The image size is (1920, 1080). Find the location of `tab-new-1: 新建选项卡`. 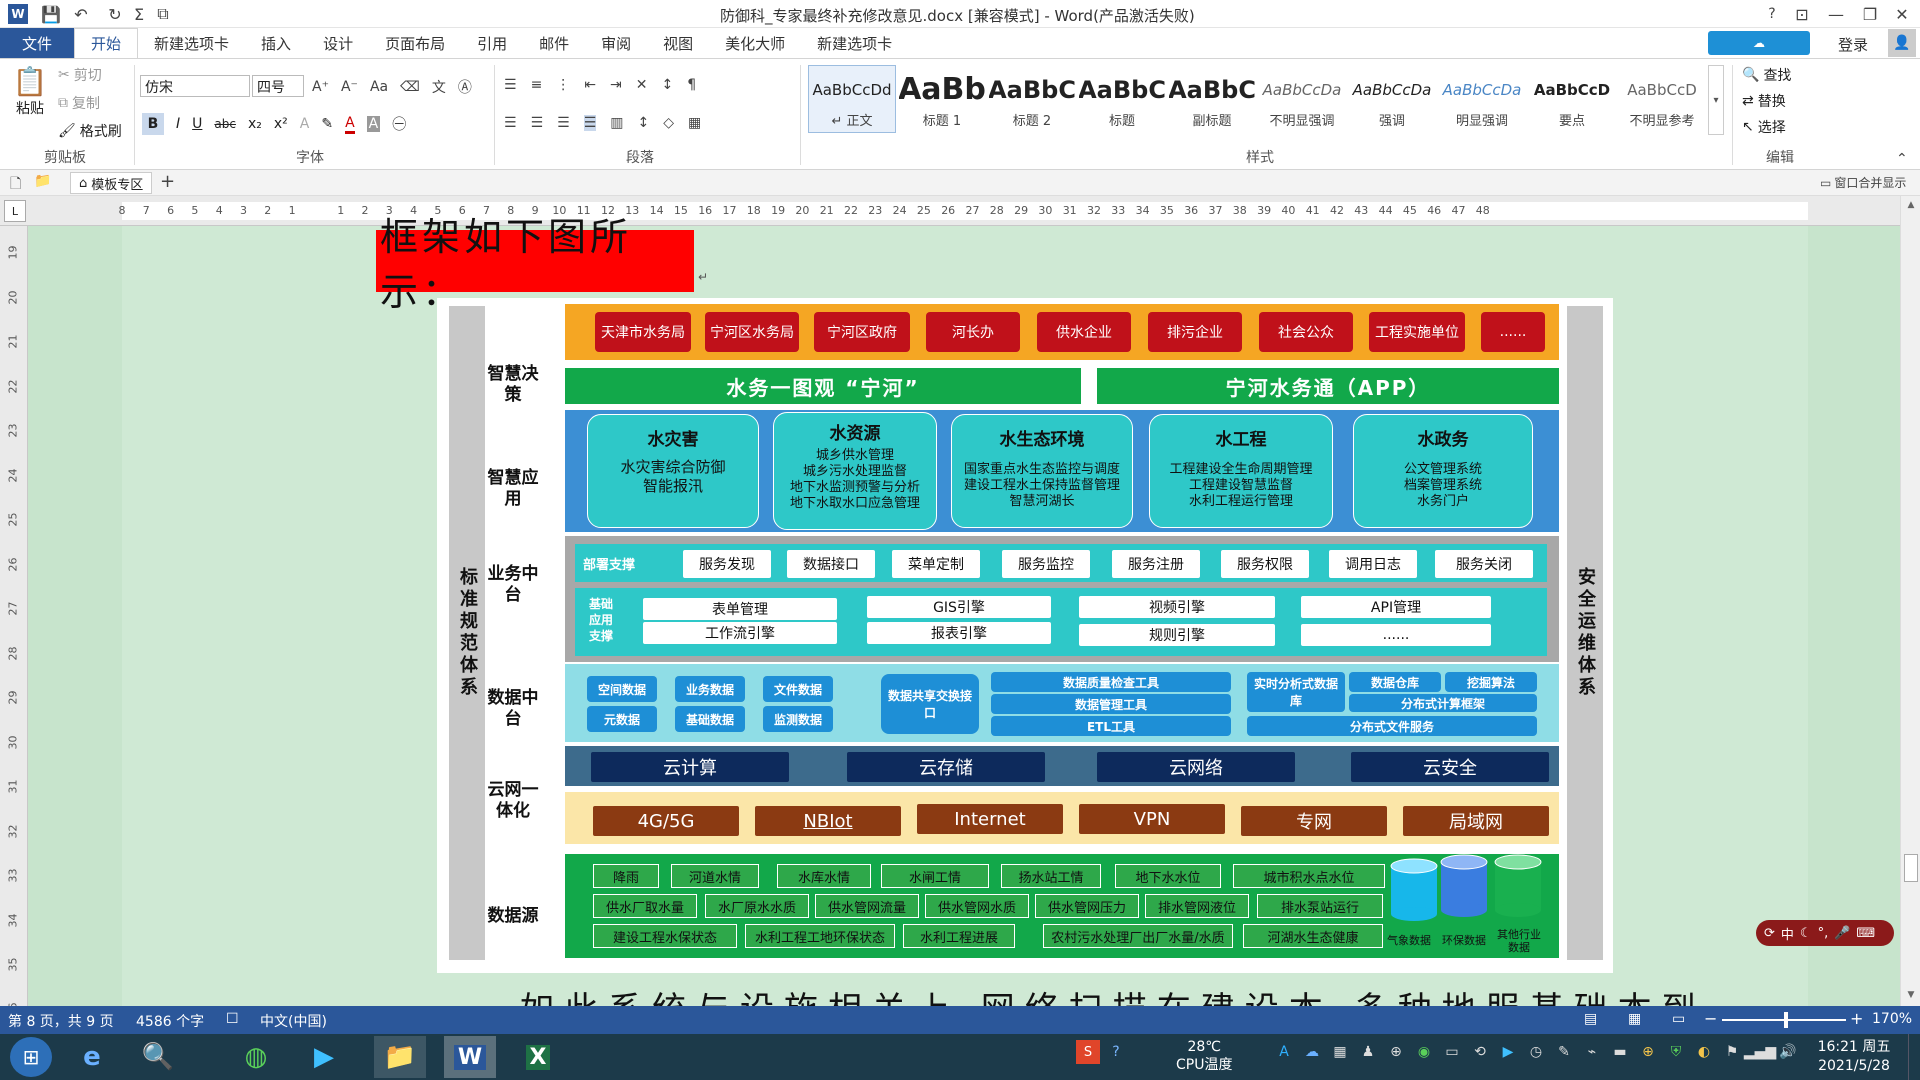

tab-new-1: 新建选项卡 is located at coordinates (191, 43).